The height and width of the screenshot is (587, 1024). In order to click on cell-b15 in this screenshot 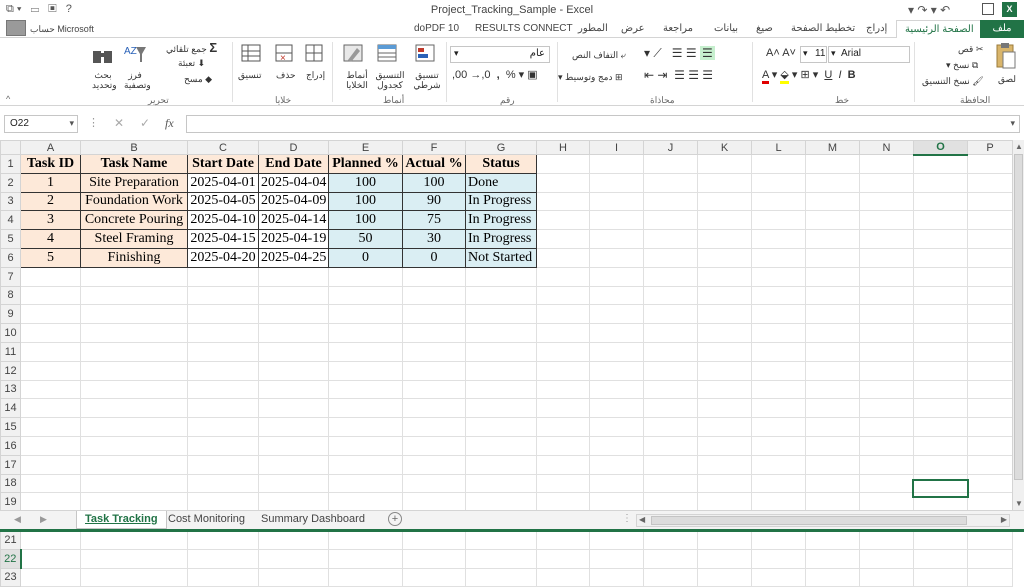, I will do `click(134, 427)`.